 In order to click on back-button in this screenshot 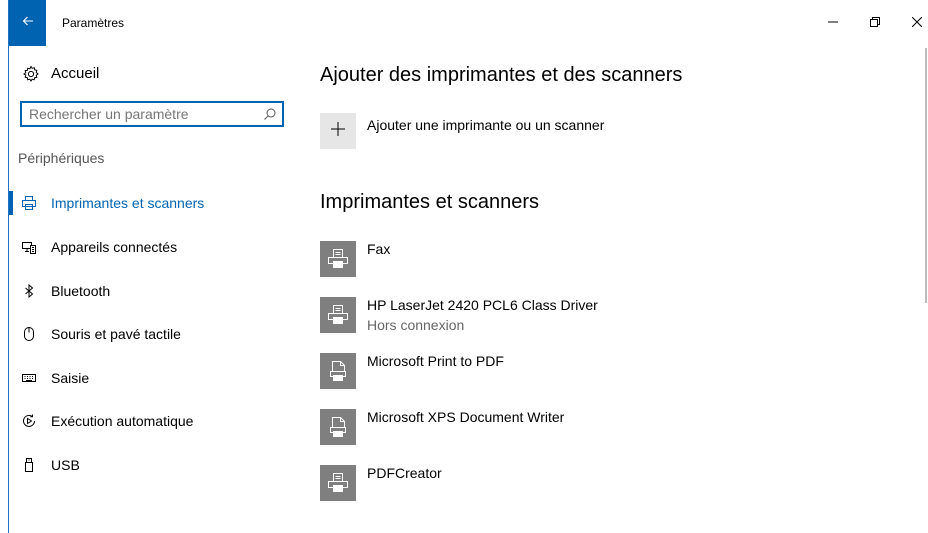, I will do `click(27, 23)`.